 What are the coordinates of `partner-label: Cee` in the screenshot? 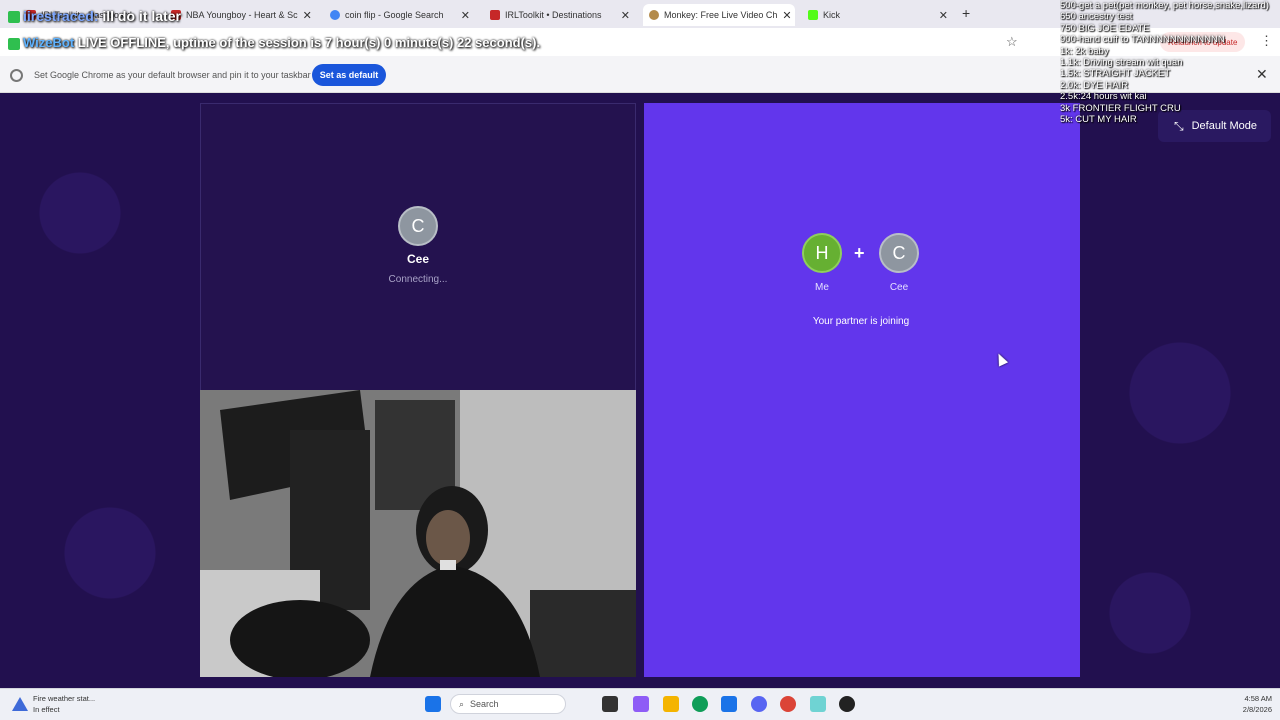 It's located at (899, 287).